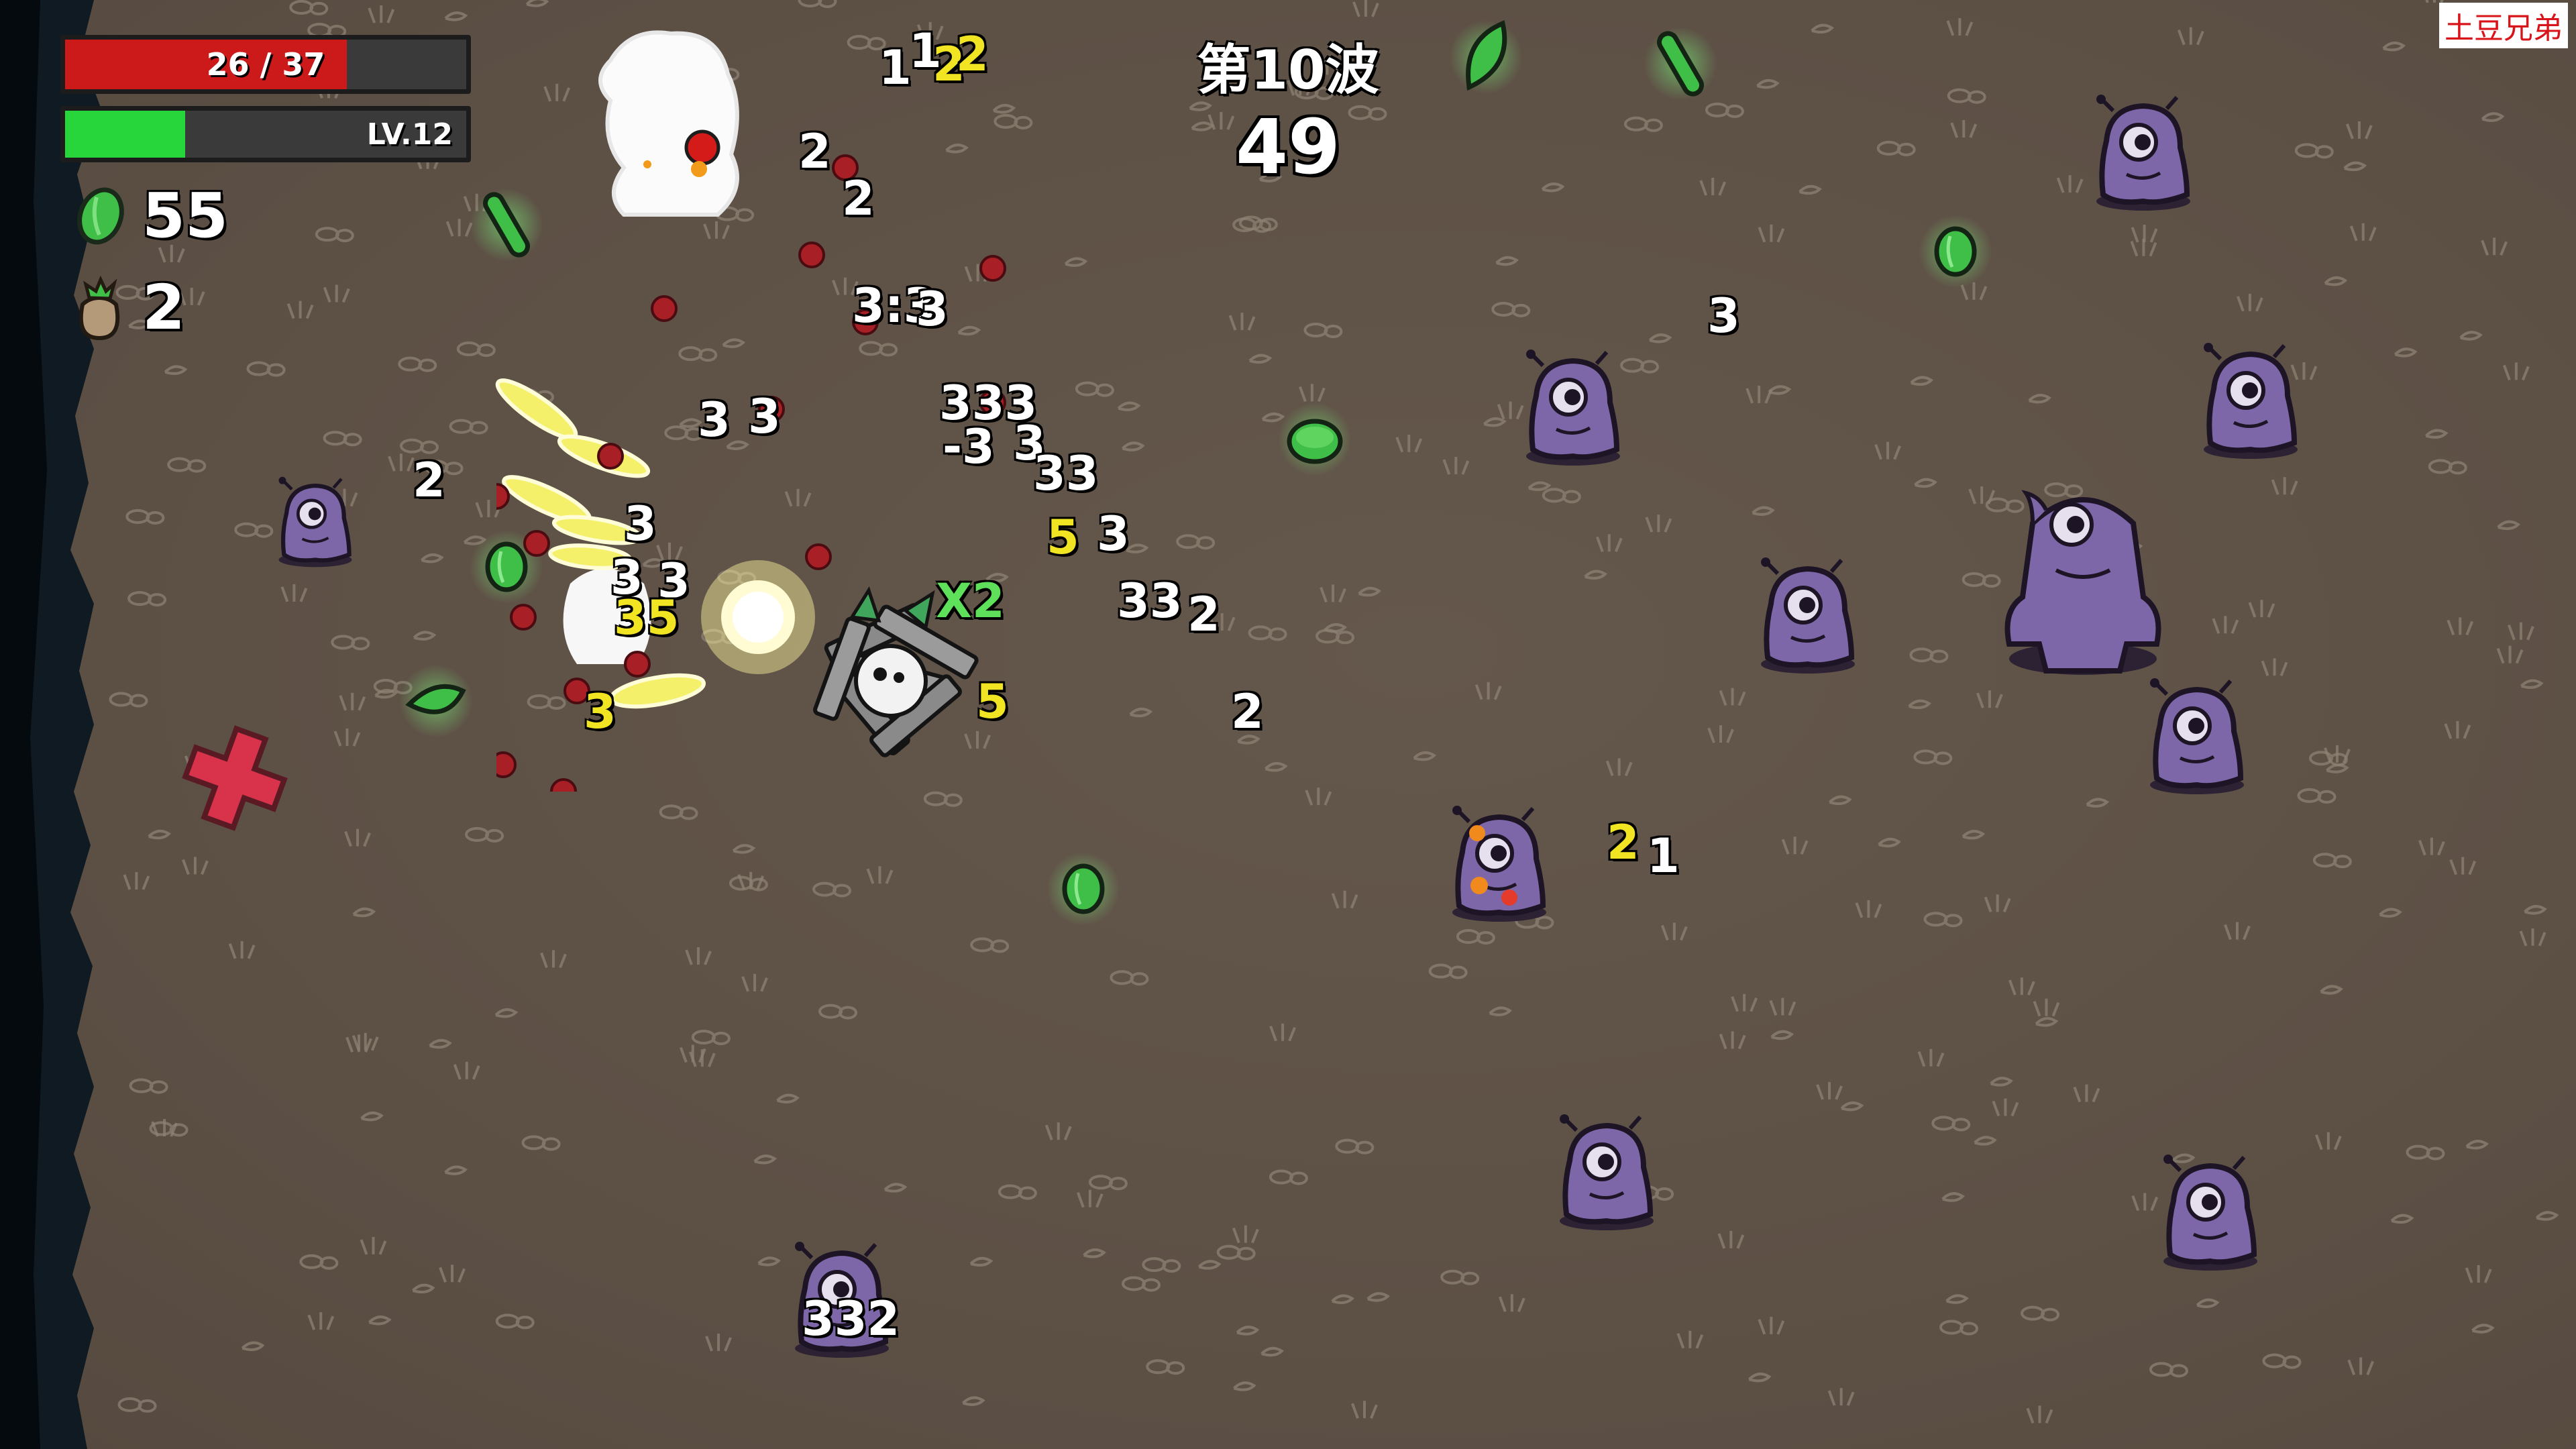  What do you see at coordinates (125, 307) in the screenshot?
I see `loot-bag-counter: 2` at bounding box center [125, 307].